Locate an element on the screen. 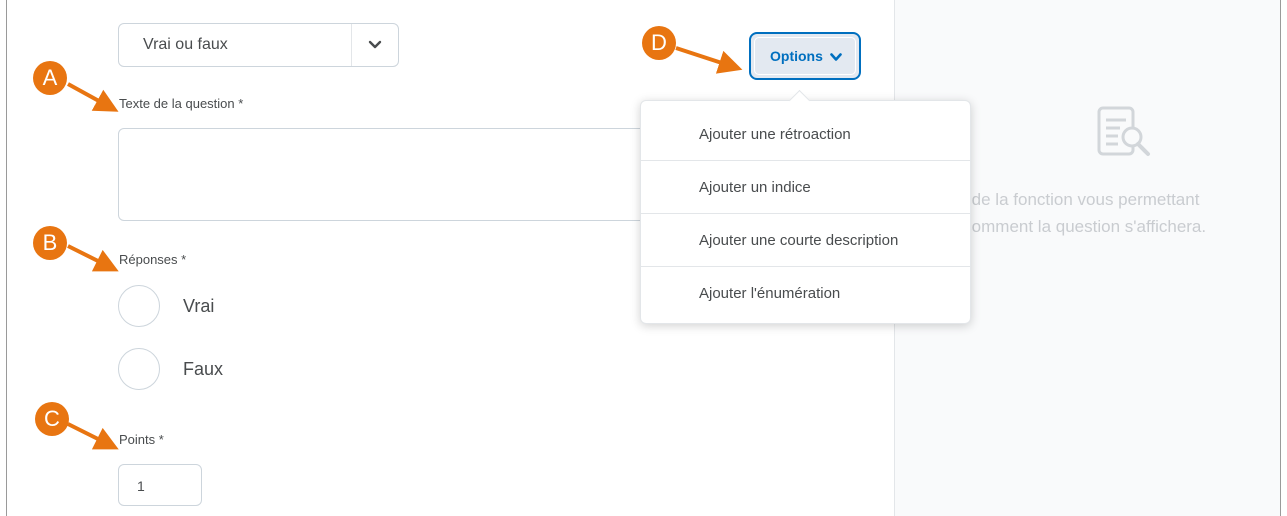 This screenshot has height=516, width=1287. answer-radio-false is located at coordinates (139, 369).